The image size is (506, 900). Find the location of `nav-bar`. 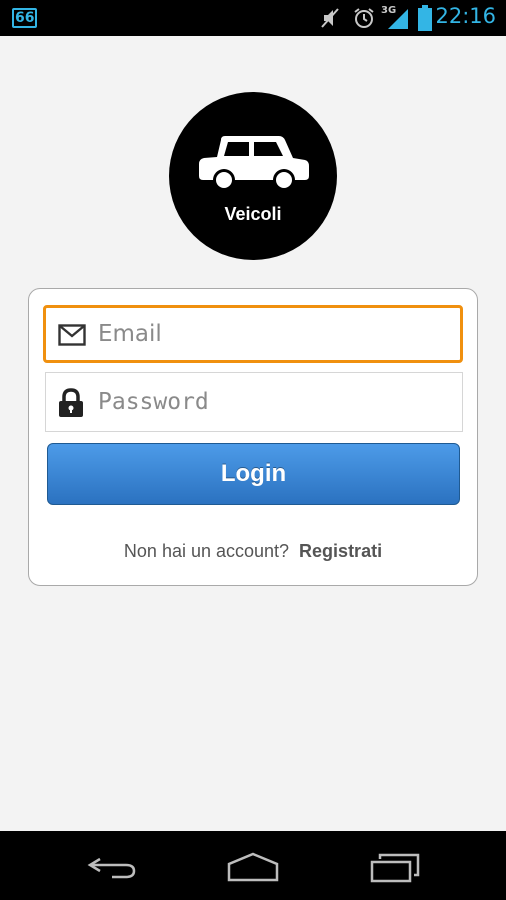

nav-bar is located at coordinates (253, 865).